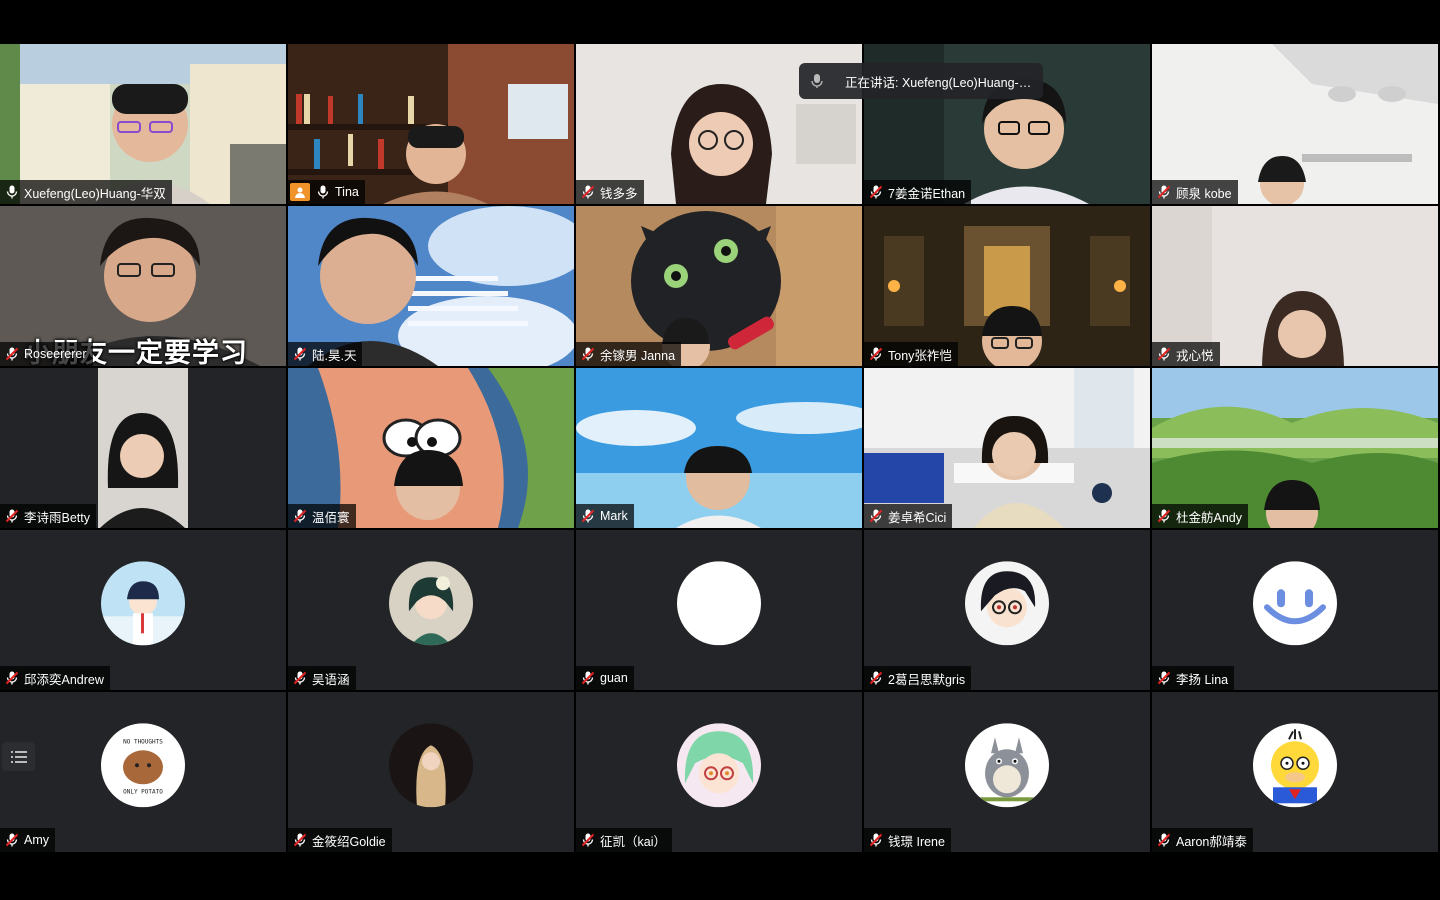 This screenshot has width=1440, height=900. What do you see at coordinates (143, 765) in the screenshot?
I see `participant-avatar: NO THOUGHTS ONLY POTATO` at bounding box center [143, 765].